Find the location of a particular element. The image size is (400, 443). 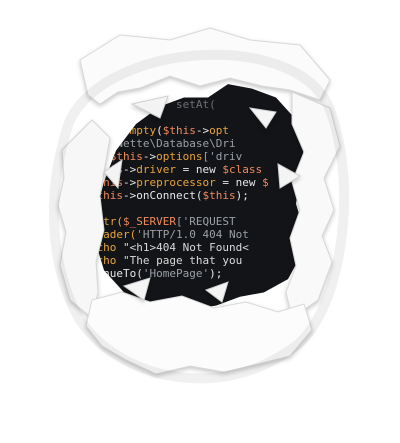

code-token: setAt( is located at coordinates (143, 104).